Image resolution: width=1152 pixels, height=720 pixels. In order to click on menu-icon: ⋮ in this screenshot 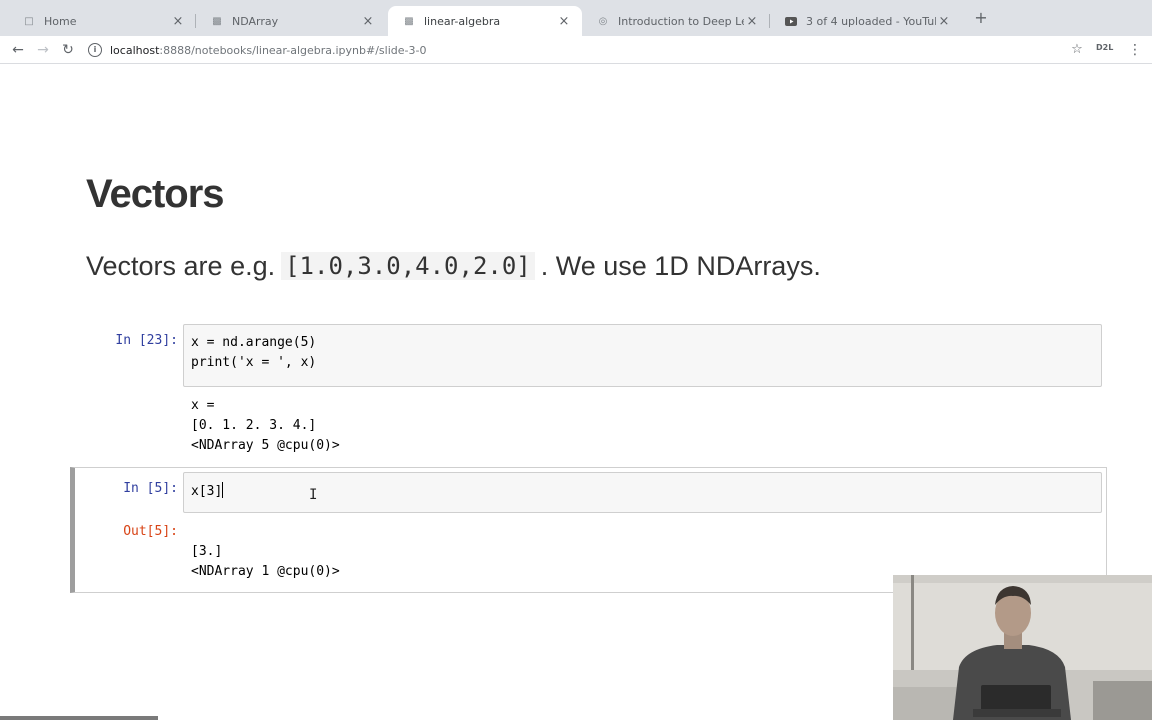, I will do `click(1135, 50)`.